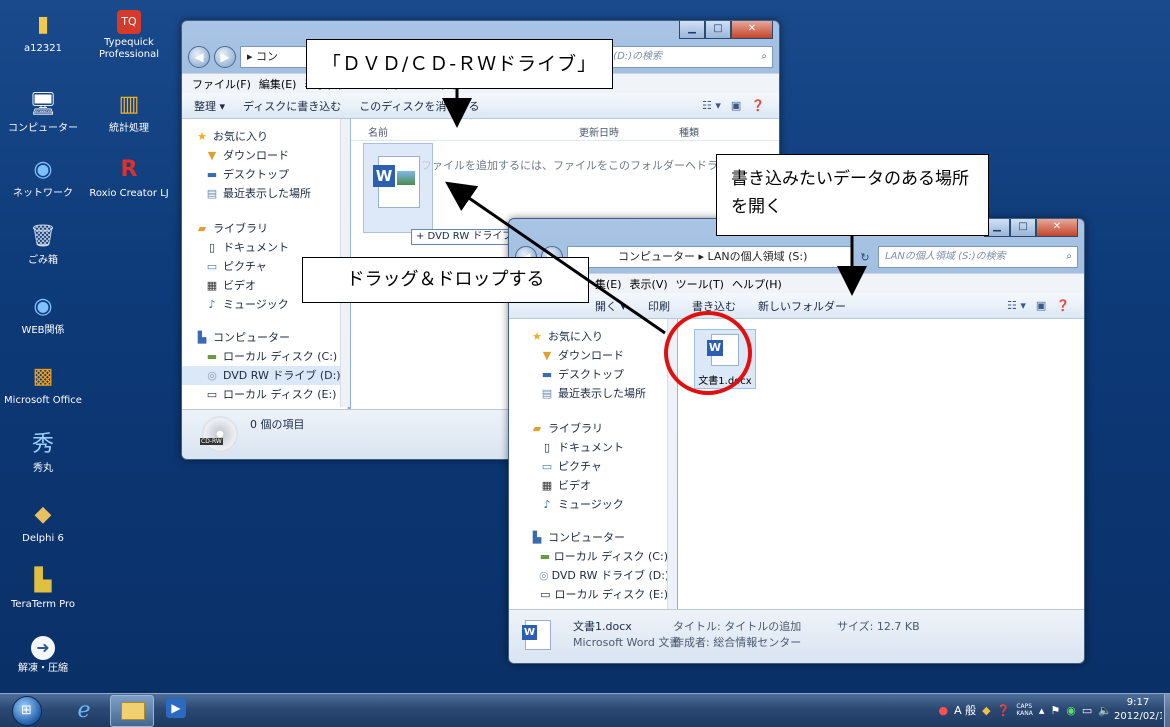 This screenshot has width=1170, height=727. I want to click on desktop-icon-delphi: ◆ Delphi 6, so click(43, 522).